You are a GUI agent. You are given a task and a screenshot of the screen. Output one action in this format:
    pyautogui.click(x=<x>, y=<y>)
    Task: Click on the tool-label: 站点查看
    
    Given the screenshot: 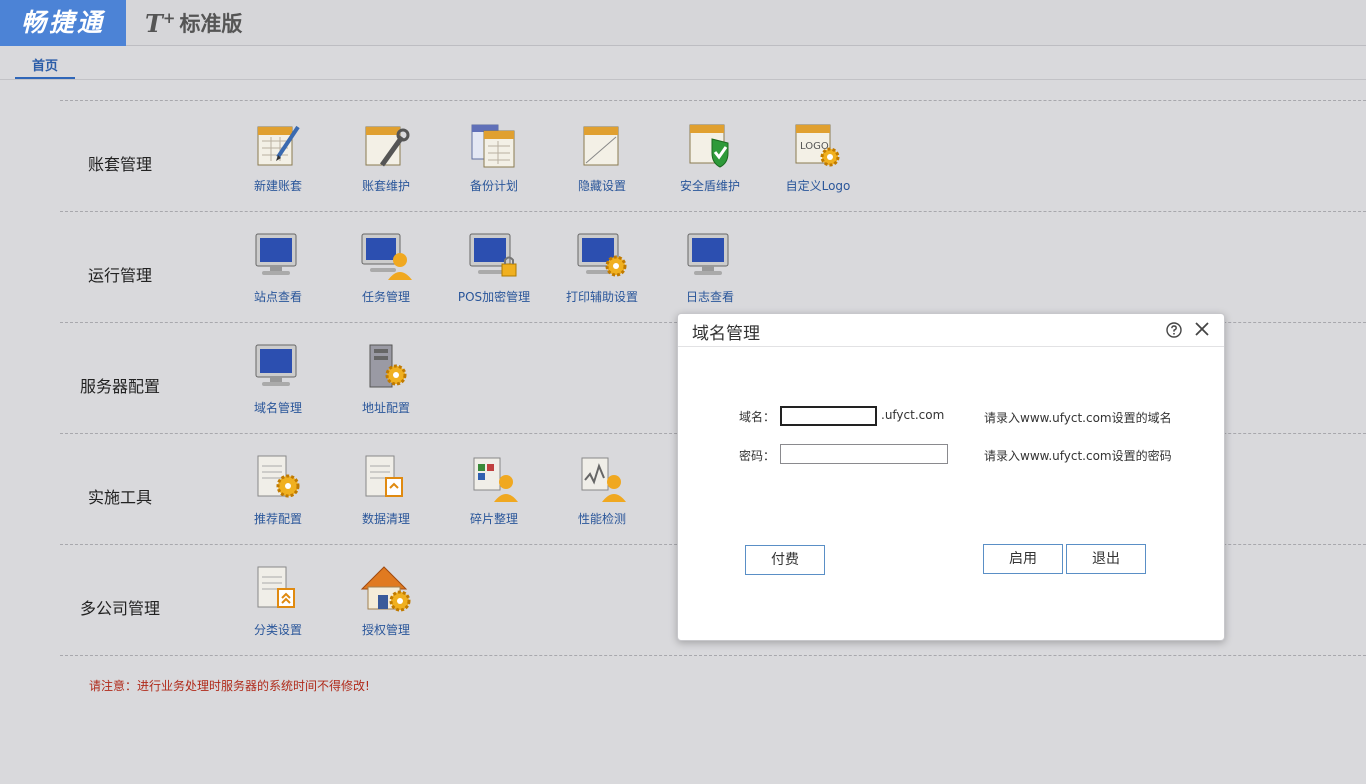 What is the action you would take?
    pyautogui.click(x=277, y=297)
    